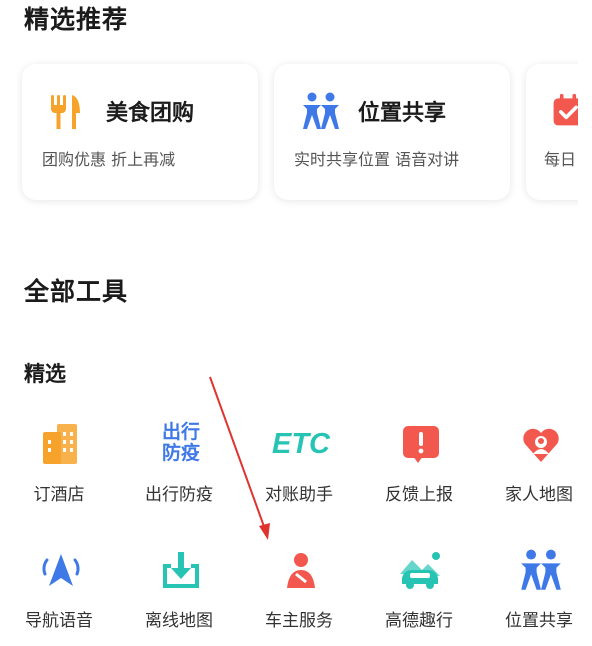  I want to click on all-tools-title: 全部工具, so click(76, 291).